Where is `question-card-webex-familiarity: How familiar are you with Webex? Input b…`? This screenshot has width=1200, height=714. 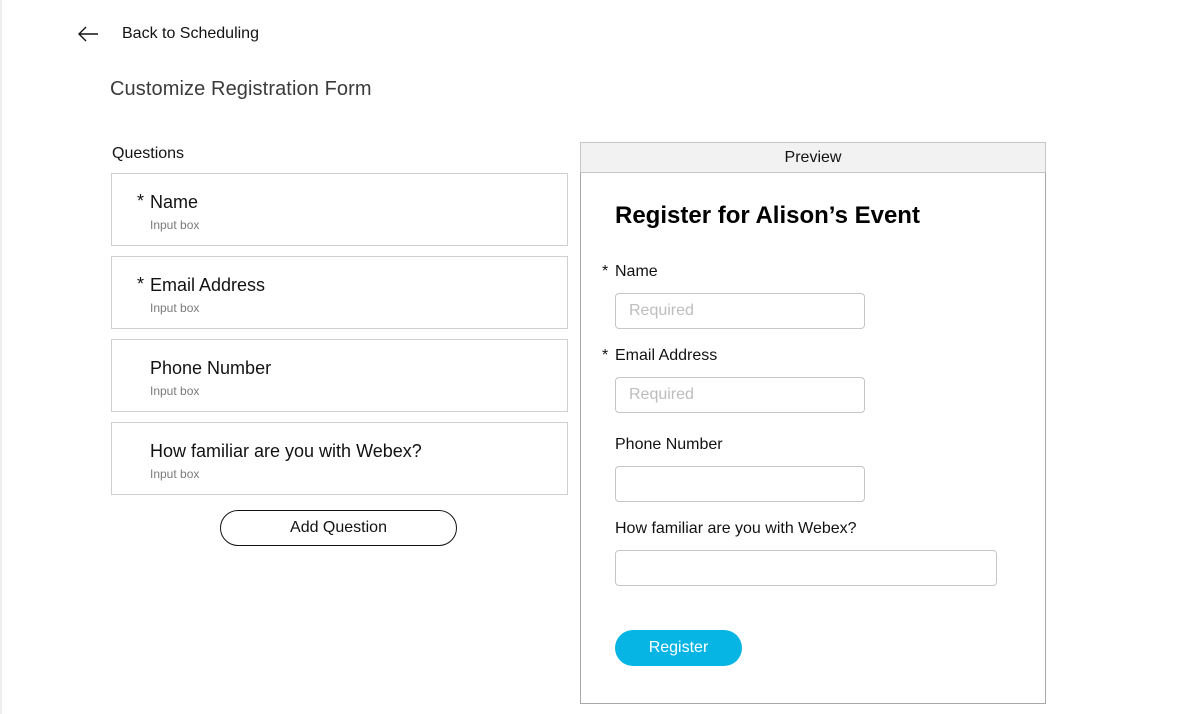
question-card-webex-familiarity: How familiar are you with Webex? Input b… is located at coordinates (339, 458).